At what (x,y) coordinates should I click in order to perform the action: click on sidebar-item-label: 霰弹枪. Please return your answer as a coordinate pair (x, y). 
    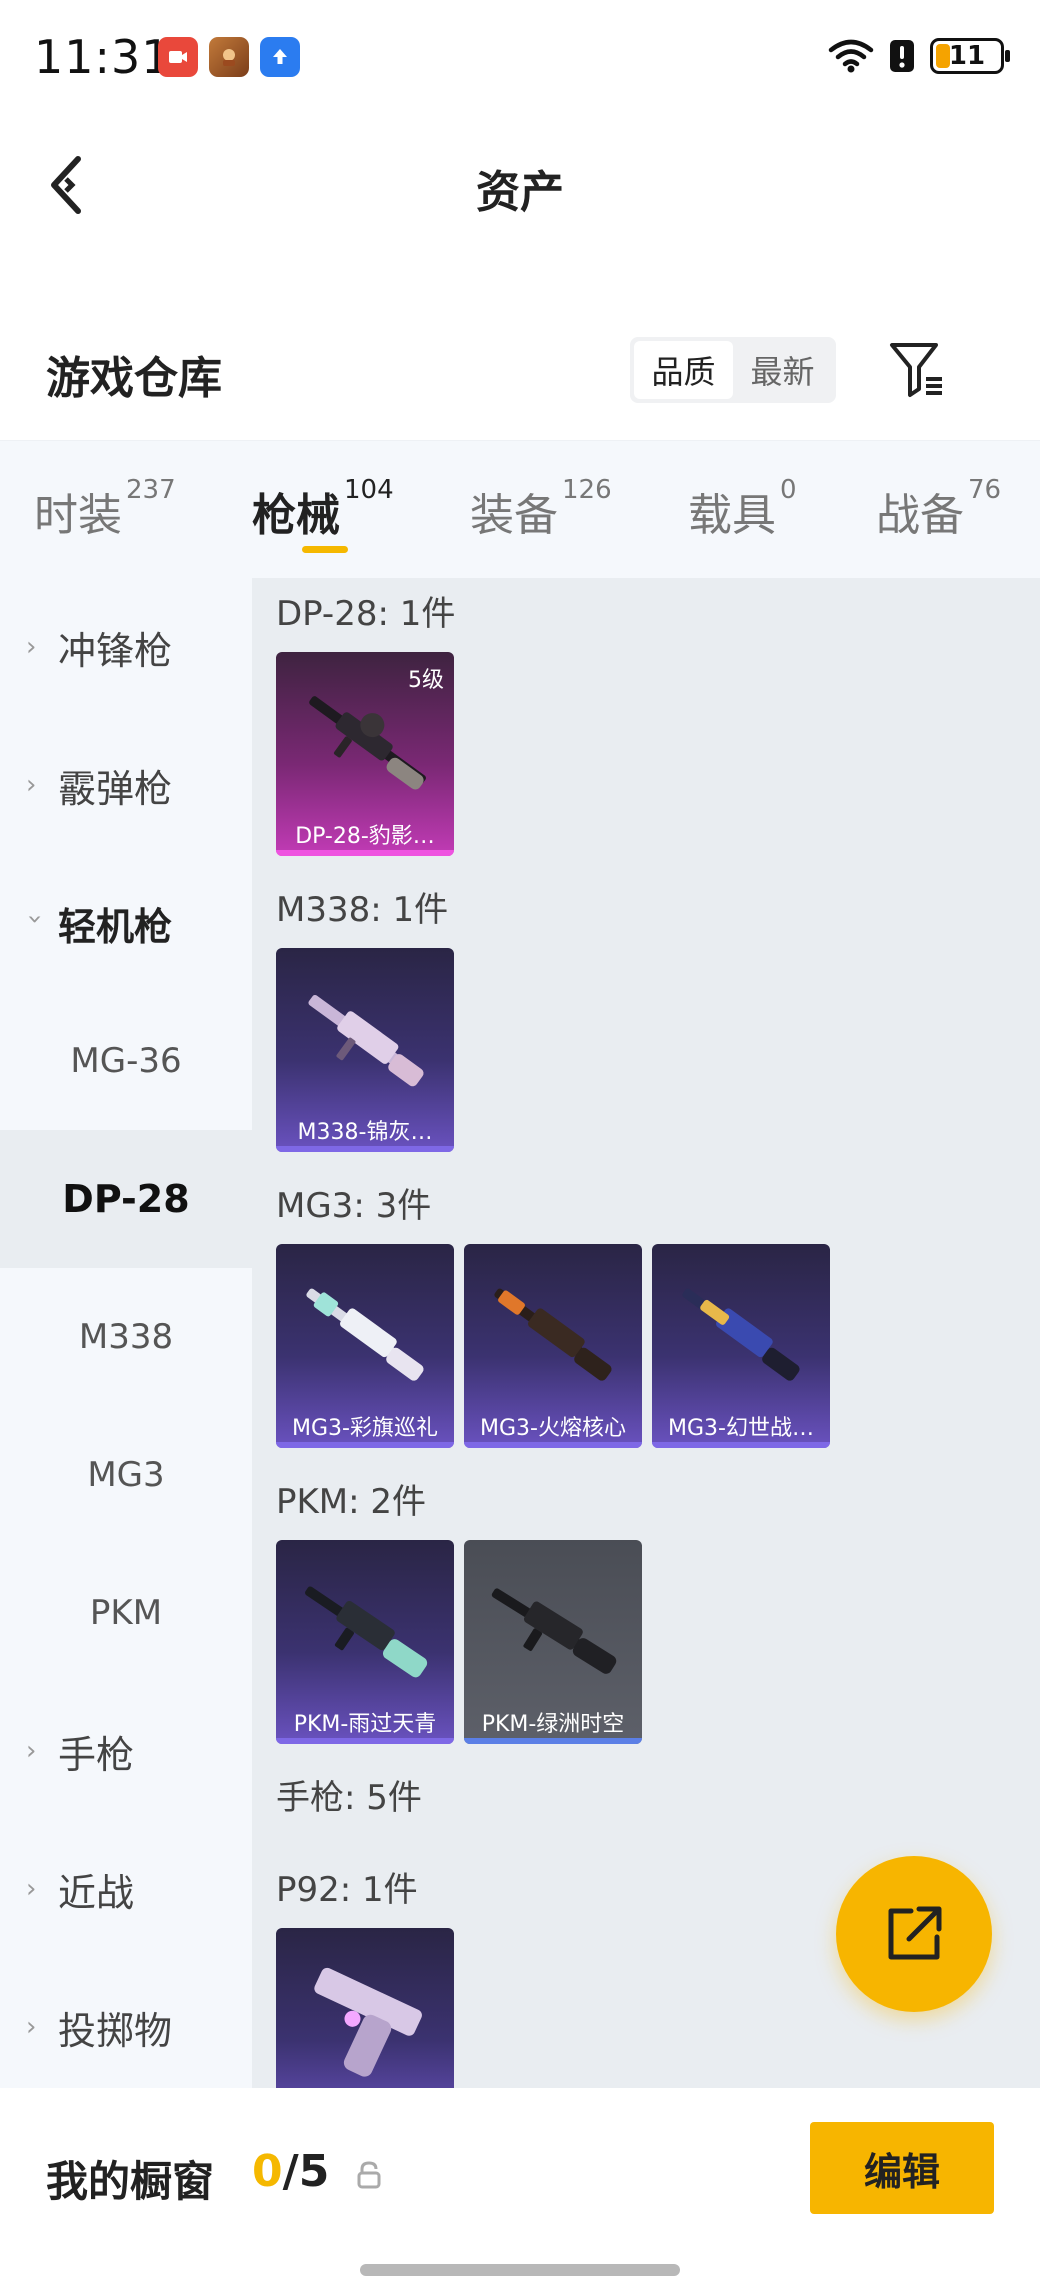
    Looking at the image, I should click on (115, 788).